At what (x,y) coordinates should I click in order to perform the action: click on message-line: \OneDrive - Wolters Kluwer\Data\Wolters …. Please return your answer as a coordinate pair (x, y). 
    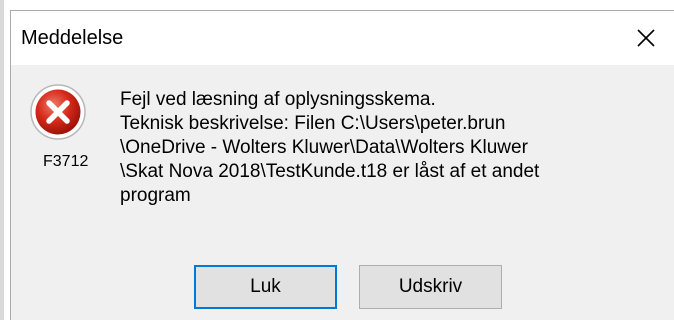
    Looking at the image, I should click on (324, 147).